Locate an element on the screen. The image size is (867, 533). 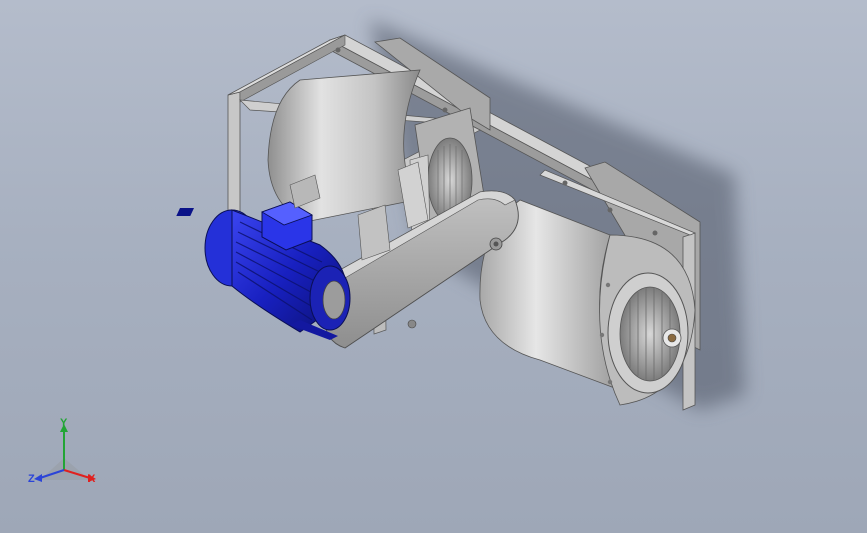
y-axis-label: Y is located at coordinates (64, 423).